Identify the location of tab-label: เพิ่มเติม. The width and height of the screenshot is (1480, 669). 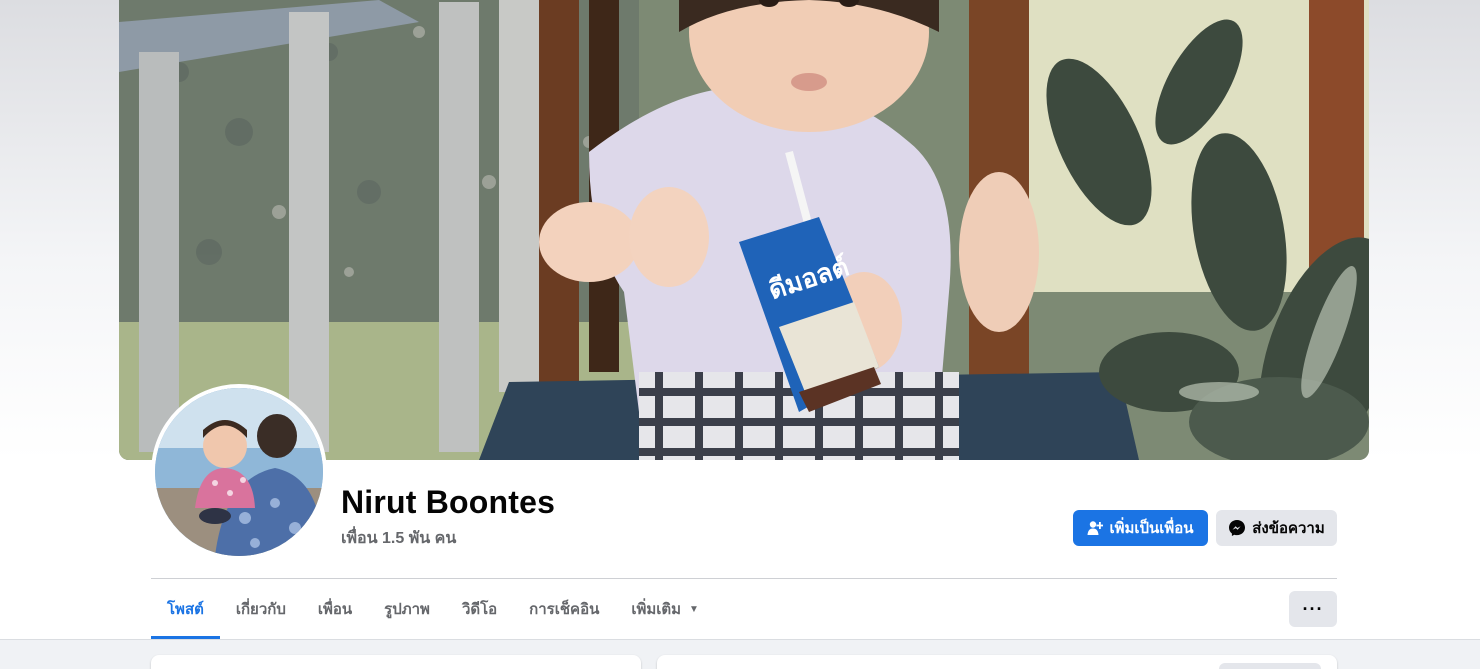
(656, 609).